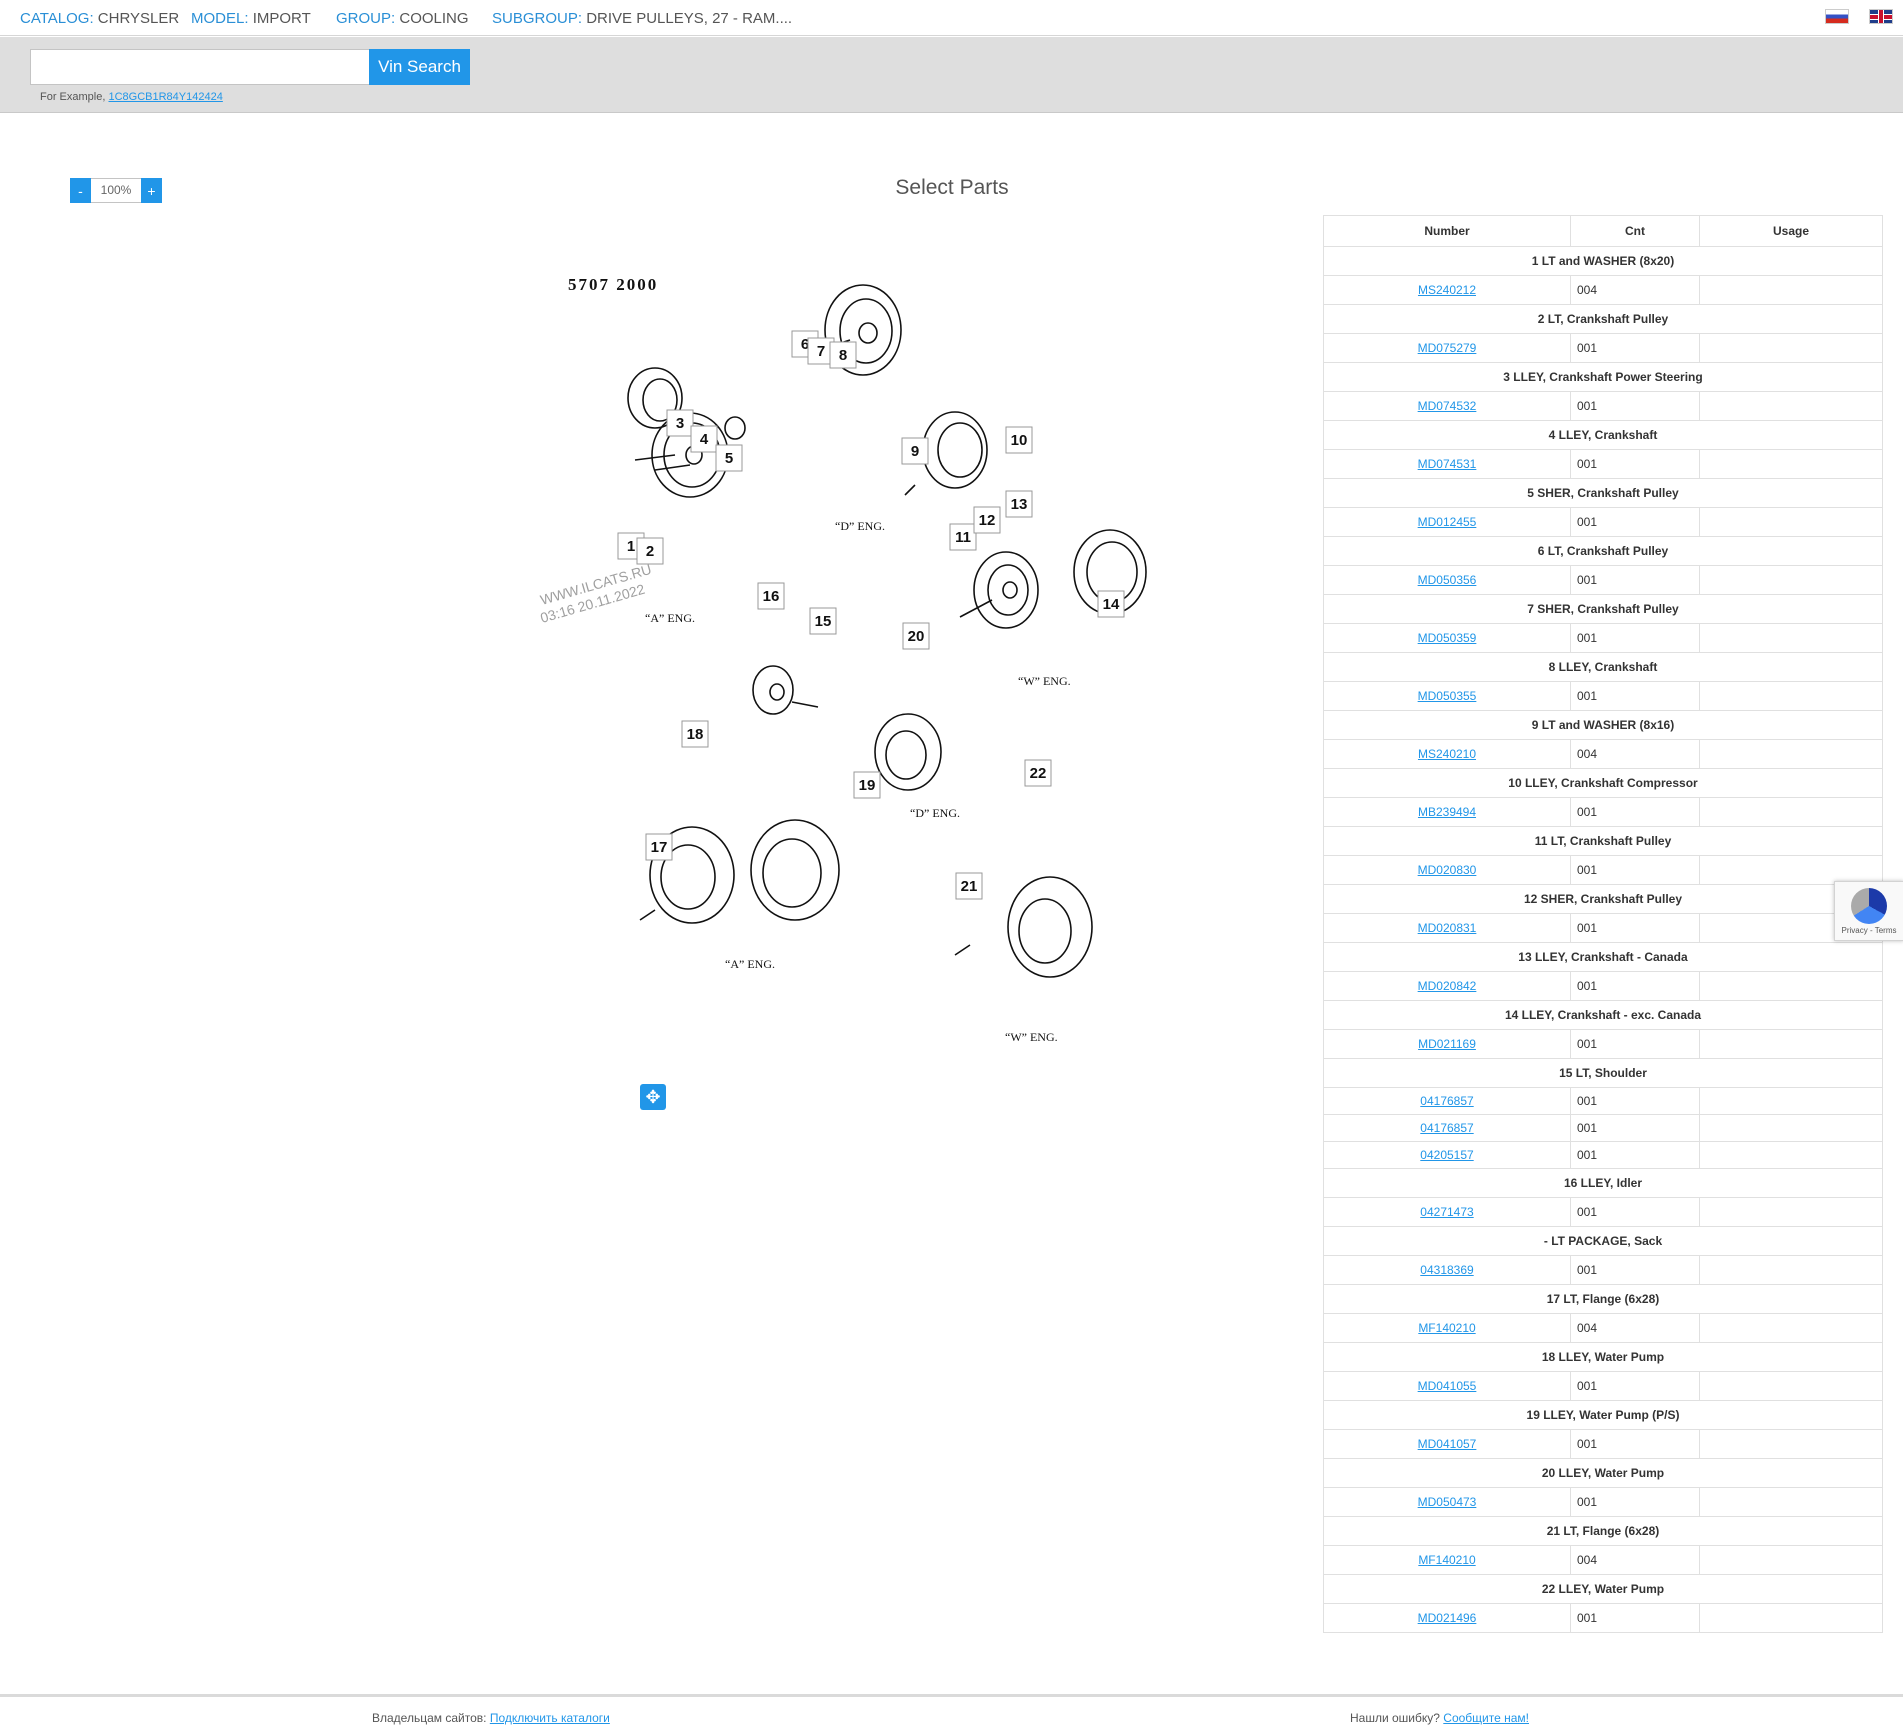  I want to click on english-flag-icon, so click(1881, 16).